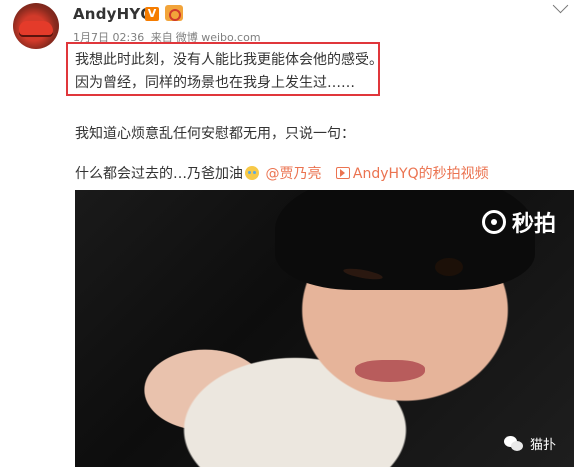 This screenshot has width=574, height=467. Describe the element at coordinates (342, 173) in the screenshot. I see `video-icon` at that location.